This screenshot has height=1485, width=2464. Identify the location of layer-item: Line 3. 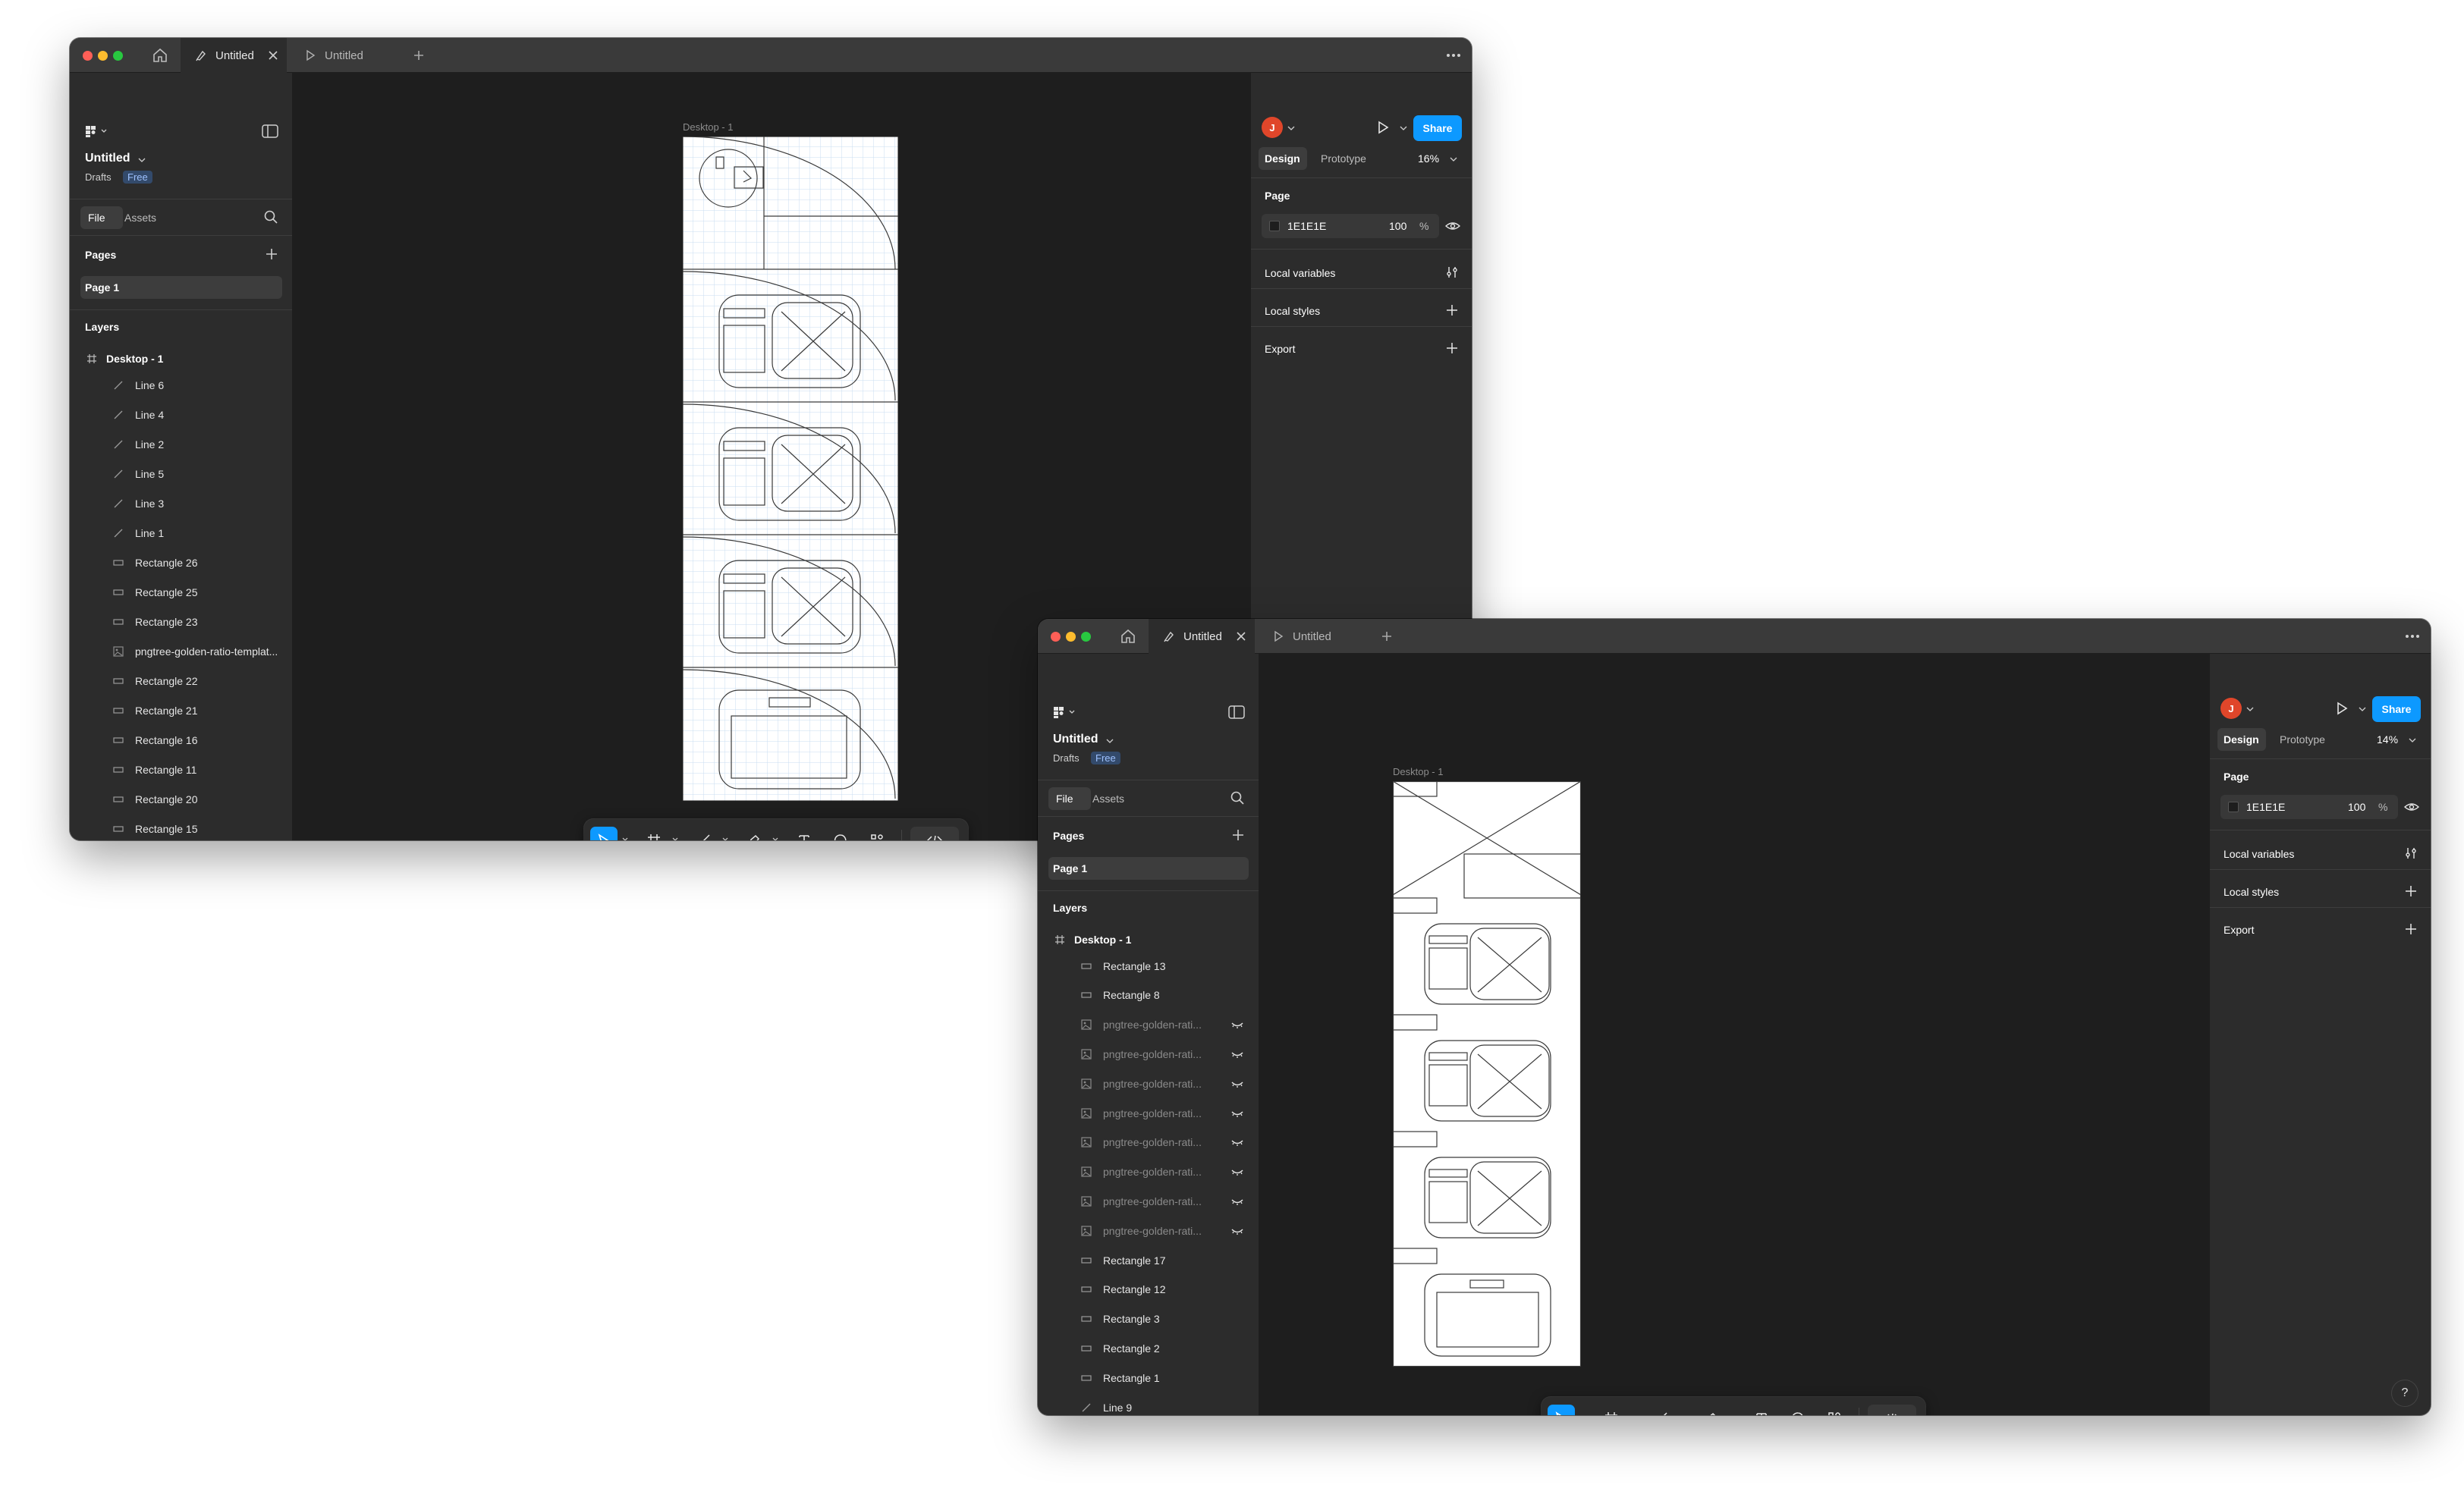
(181, 503).